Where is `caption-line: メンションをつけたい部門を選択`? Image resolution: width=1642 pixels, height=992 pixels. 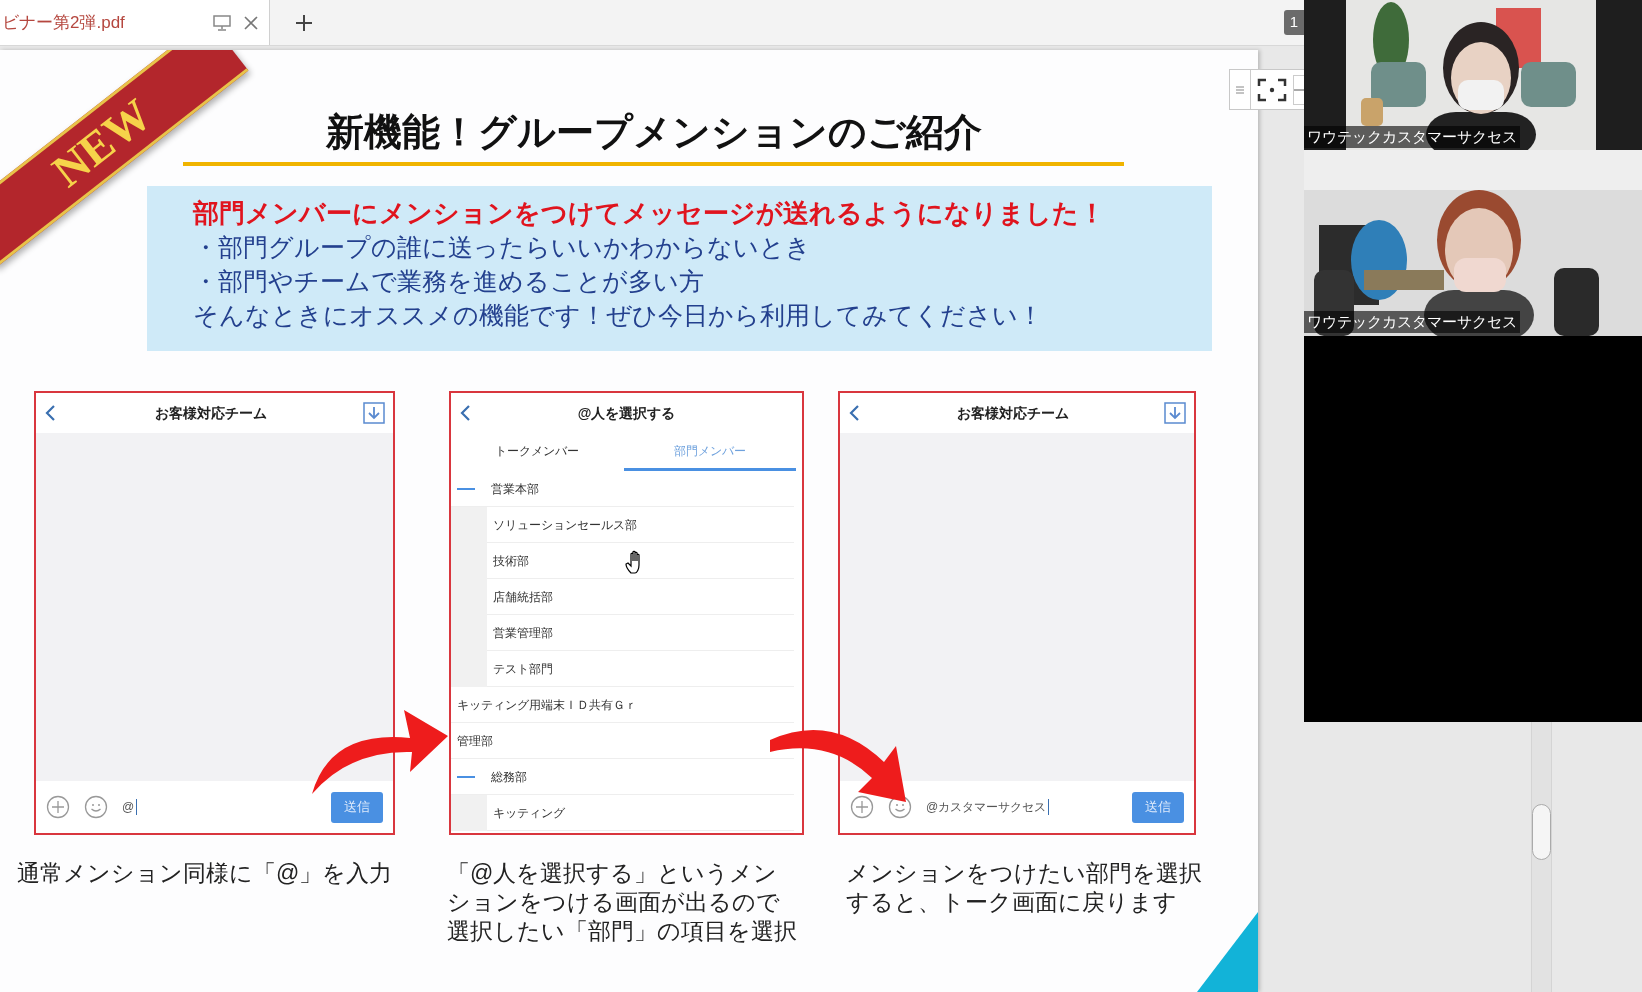
caption-line: メンションをつけたい部門を選択 is located at coordinates (1024, 873).